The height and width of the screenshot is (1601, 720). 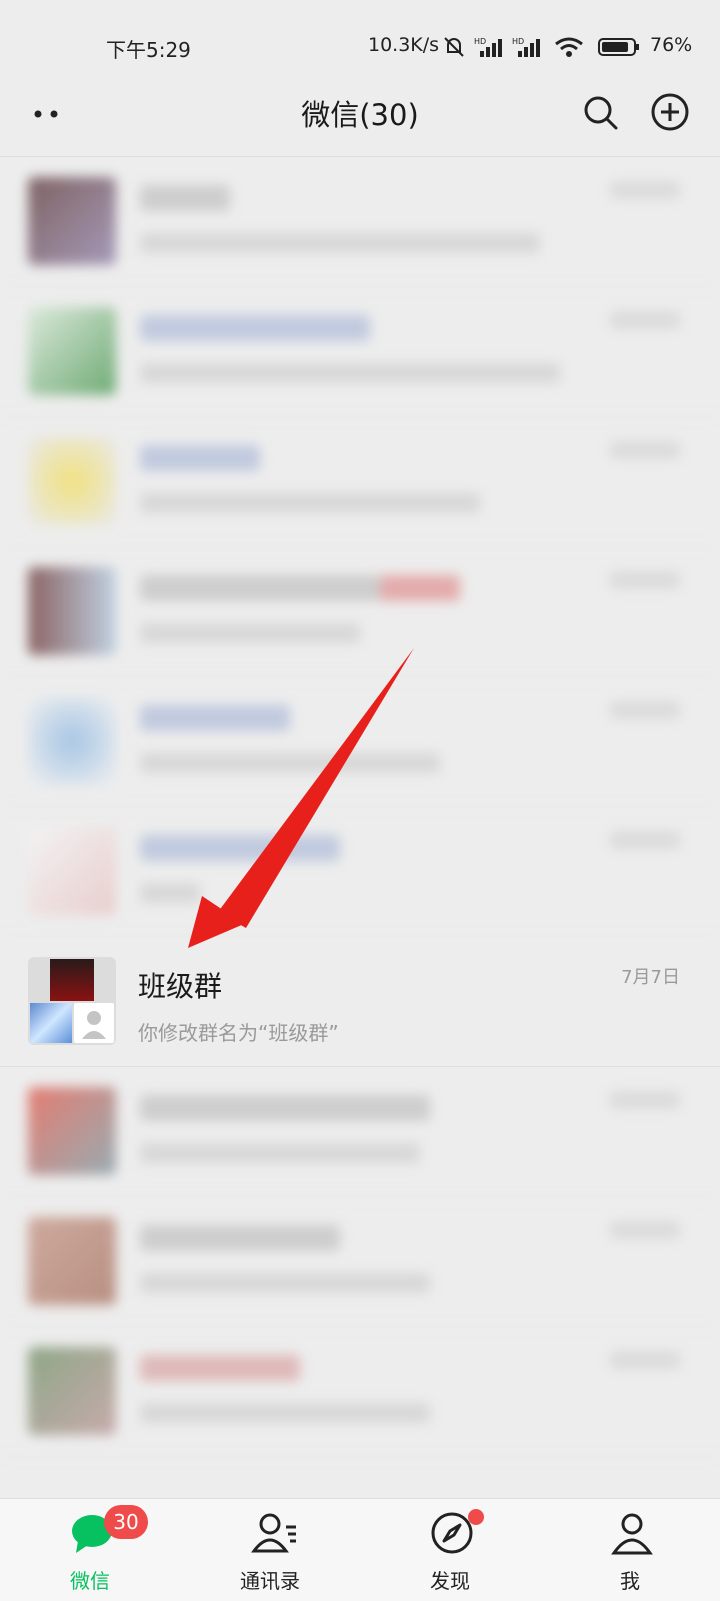 What do you see at coordinates (360, 1002) in the screenshot?
I see `chat-item-class-group: 班级群 你修改群名为“班级群” 7月7日` at bounding box center [360, 1002].